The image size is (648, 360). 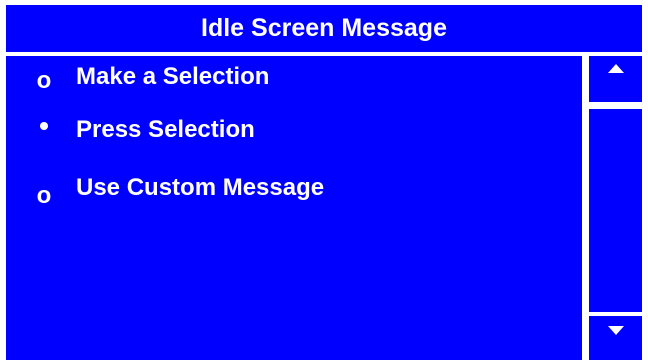 What do you see at coordinates (616, 68) in the screenshot?
I see `arrow-up-icon` at bounding box center [616, 68].